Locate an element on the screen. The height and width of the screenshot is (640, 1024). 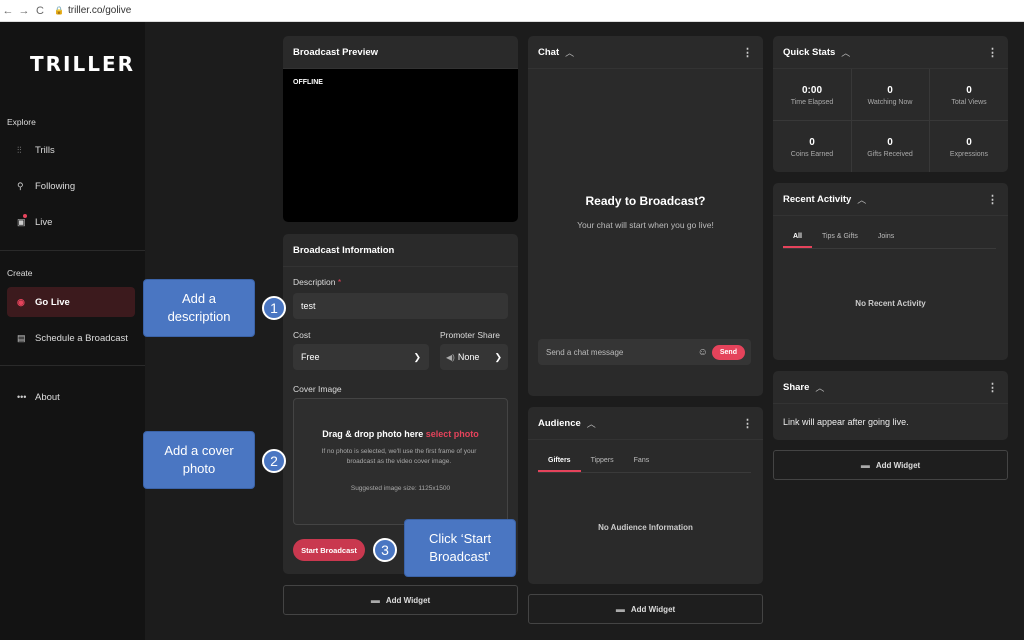
sidebar-item-label: Schedule a Broadcast is located at coordinates (81, 338).